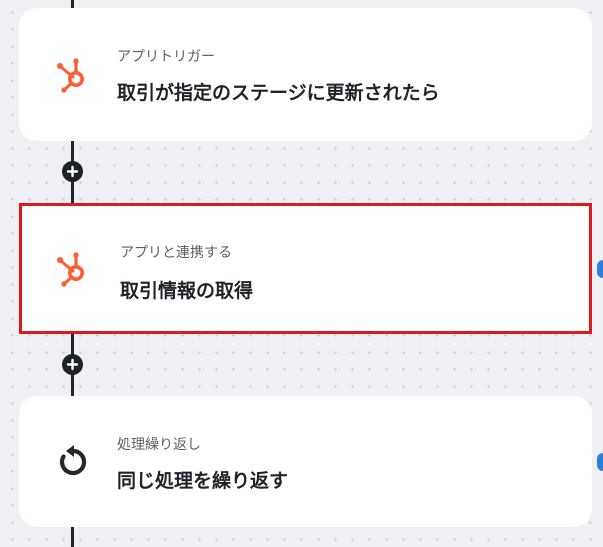 This screenshot has height=547, width=603. I want to click on loop-icon, so click(72, 462).